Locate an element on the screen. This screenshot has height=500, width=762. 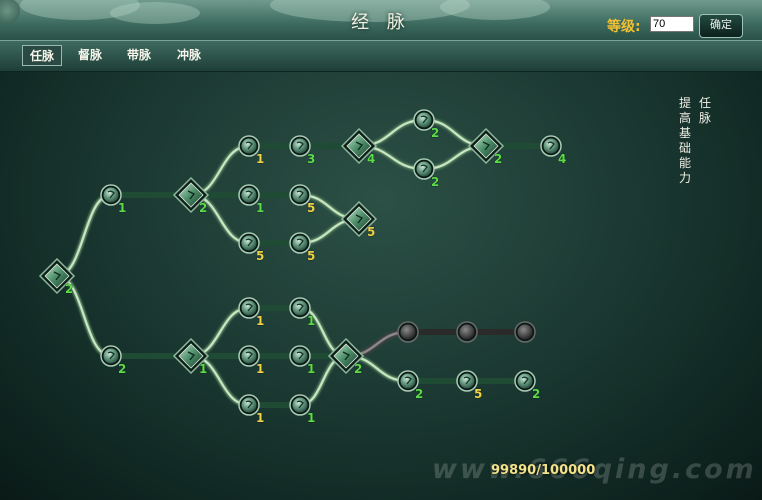
fist-icon is located at coordinates (249, 146).